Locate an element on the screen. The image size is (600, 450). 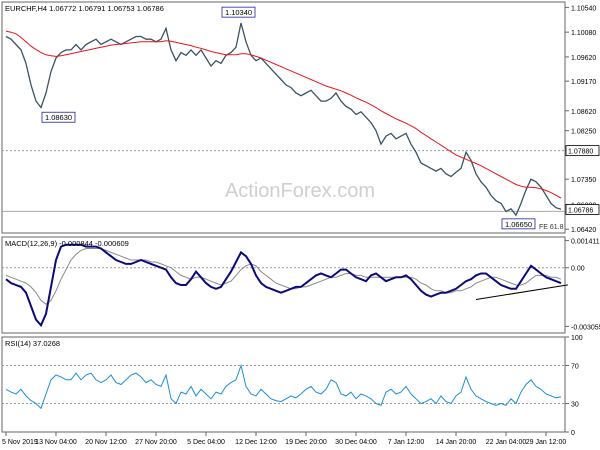
x-tick-label: 30 Dec 04:00 is located at coordinates (356, 442).